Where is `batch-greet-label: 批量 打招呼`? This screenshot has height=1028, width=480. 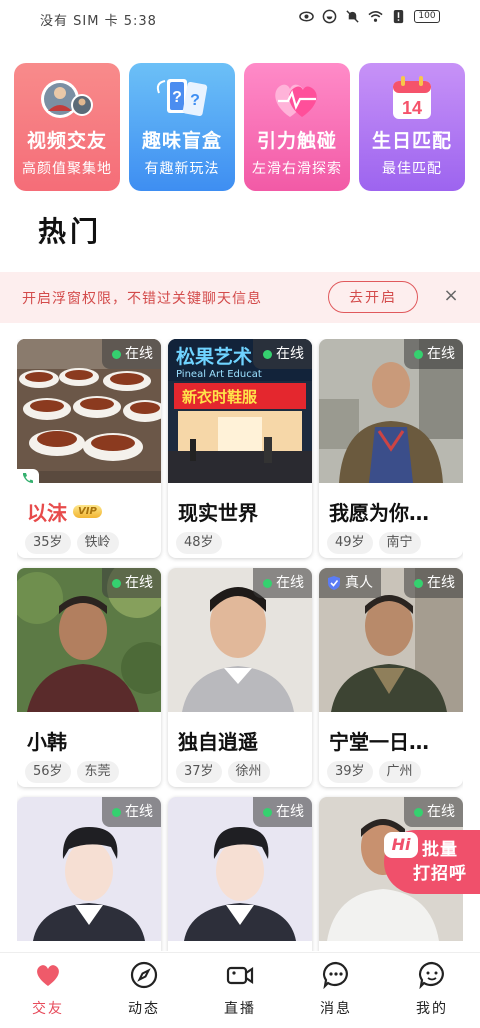 batch-greet-label: 批量 打招呼 is located at coordinates (440, 862).